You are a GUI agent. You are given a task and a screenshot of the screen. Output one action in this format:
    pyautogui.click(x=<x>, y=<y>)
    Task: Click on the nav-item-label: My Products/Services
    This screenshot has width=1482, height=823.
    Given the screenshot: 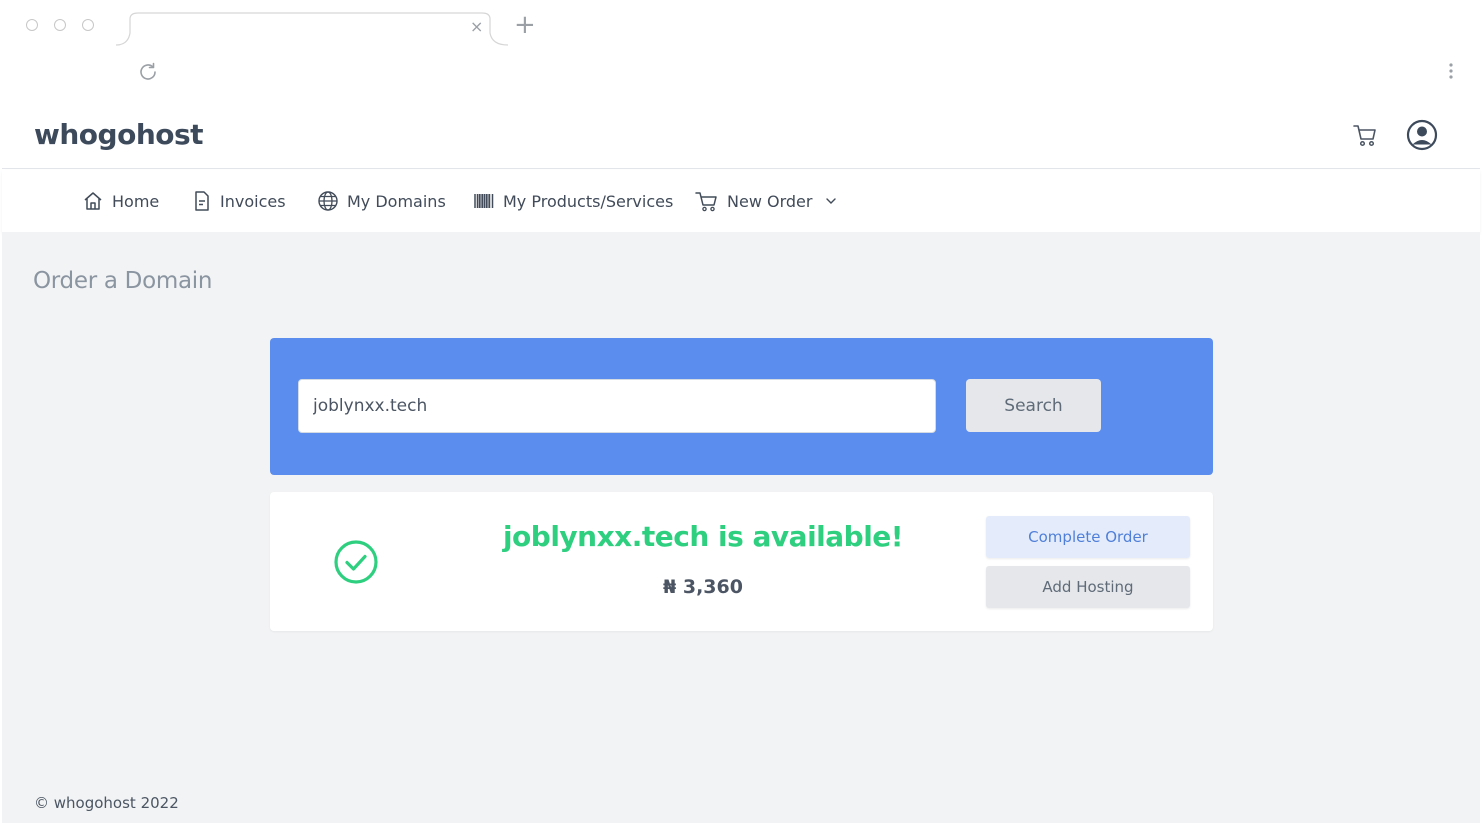 What is the action you would take?
    pyautogui.click(x=588, y=201)
    